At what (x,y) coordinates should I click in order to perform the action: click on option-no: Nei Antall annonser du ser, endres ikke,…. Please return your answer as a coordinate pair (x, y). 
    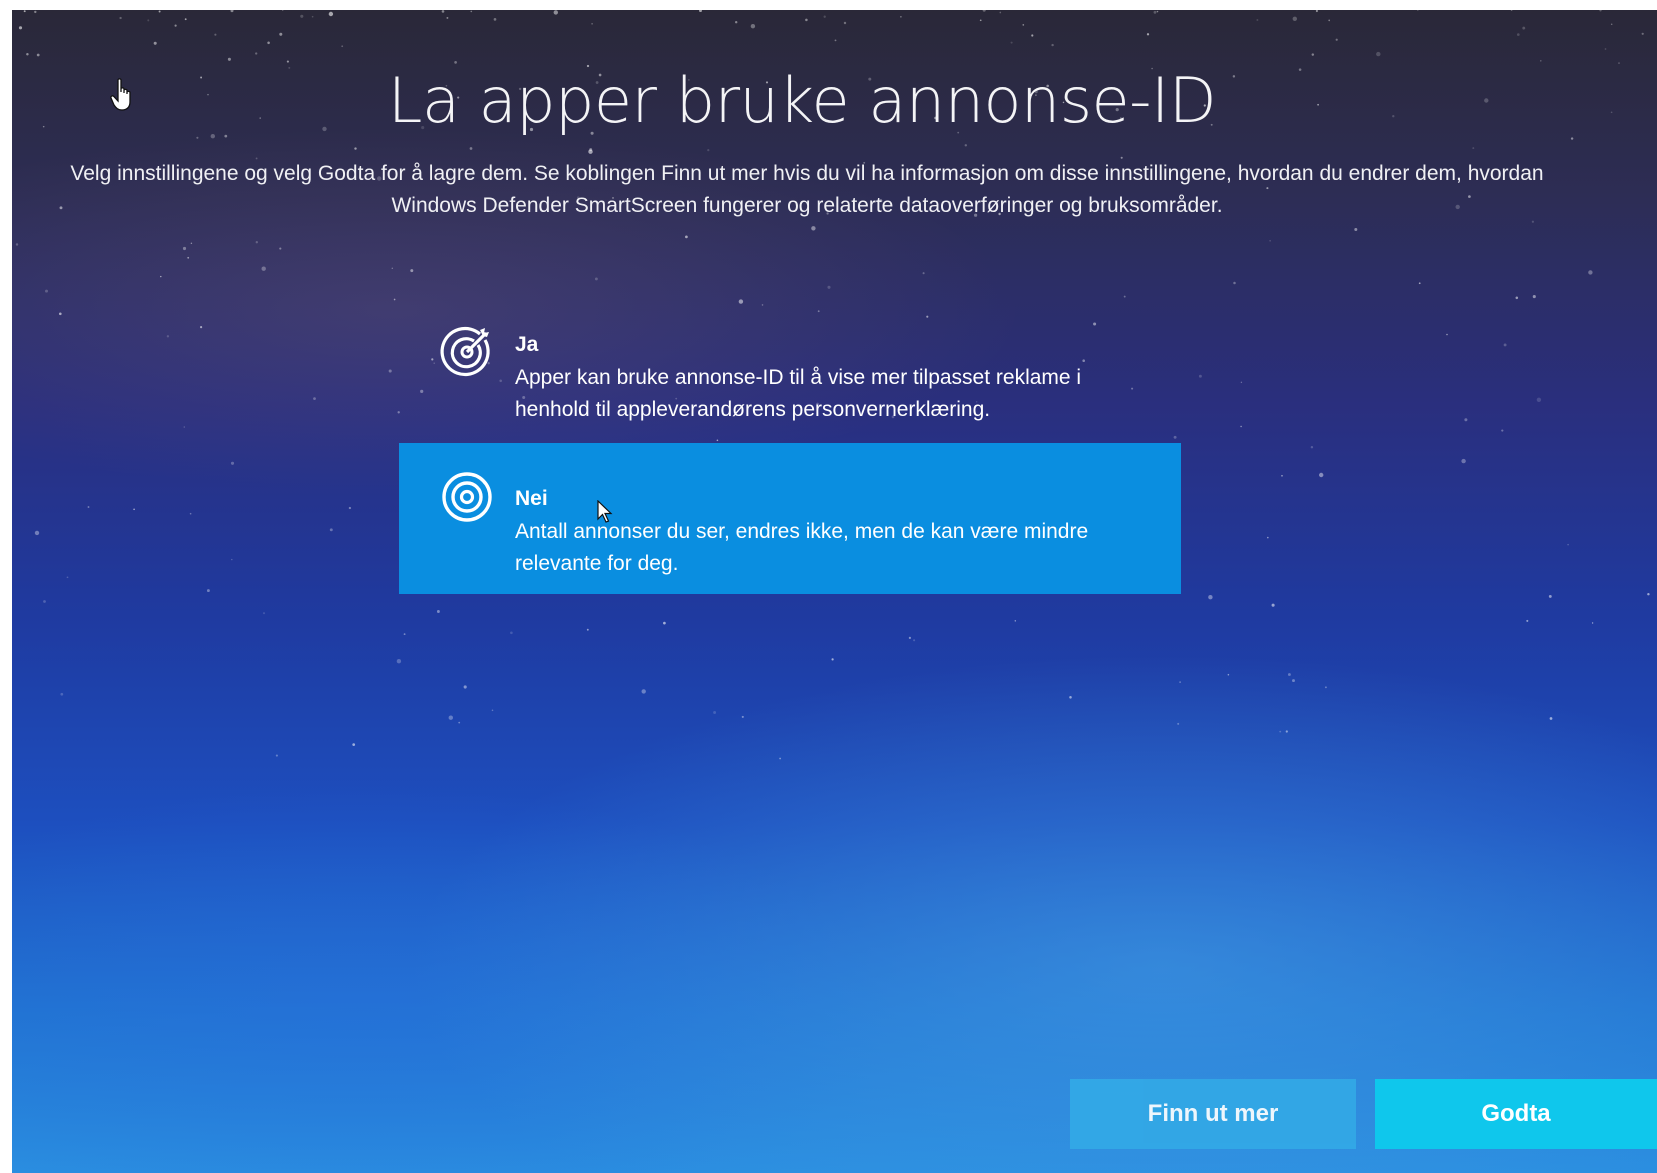
    Looking at the image, I should click on (790, 518).